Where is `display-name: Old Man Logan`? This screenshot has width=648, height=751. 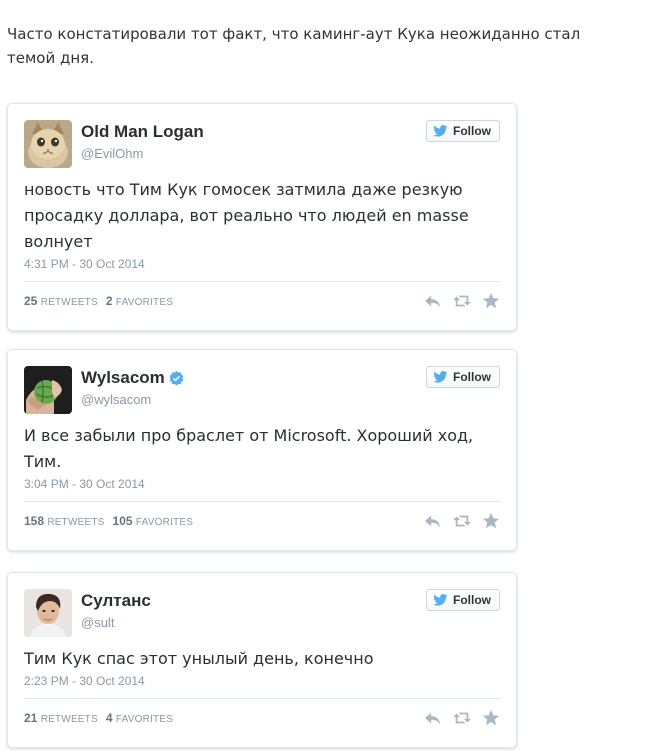 display-name: Old Man Logan is located at coordinates (142, 132).